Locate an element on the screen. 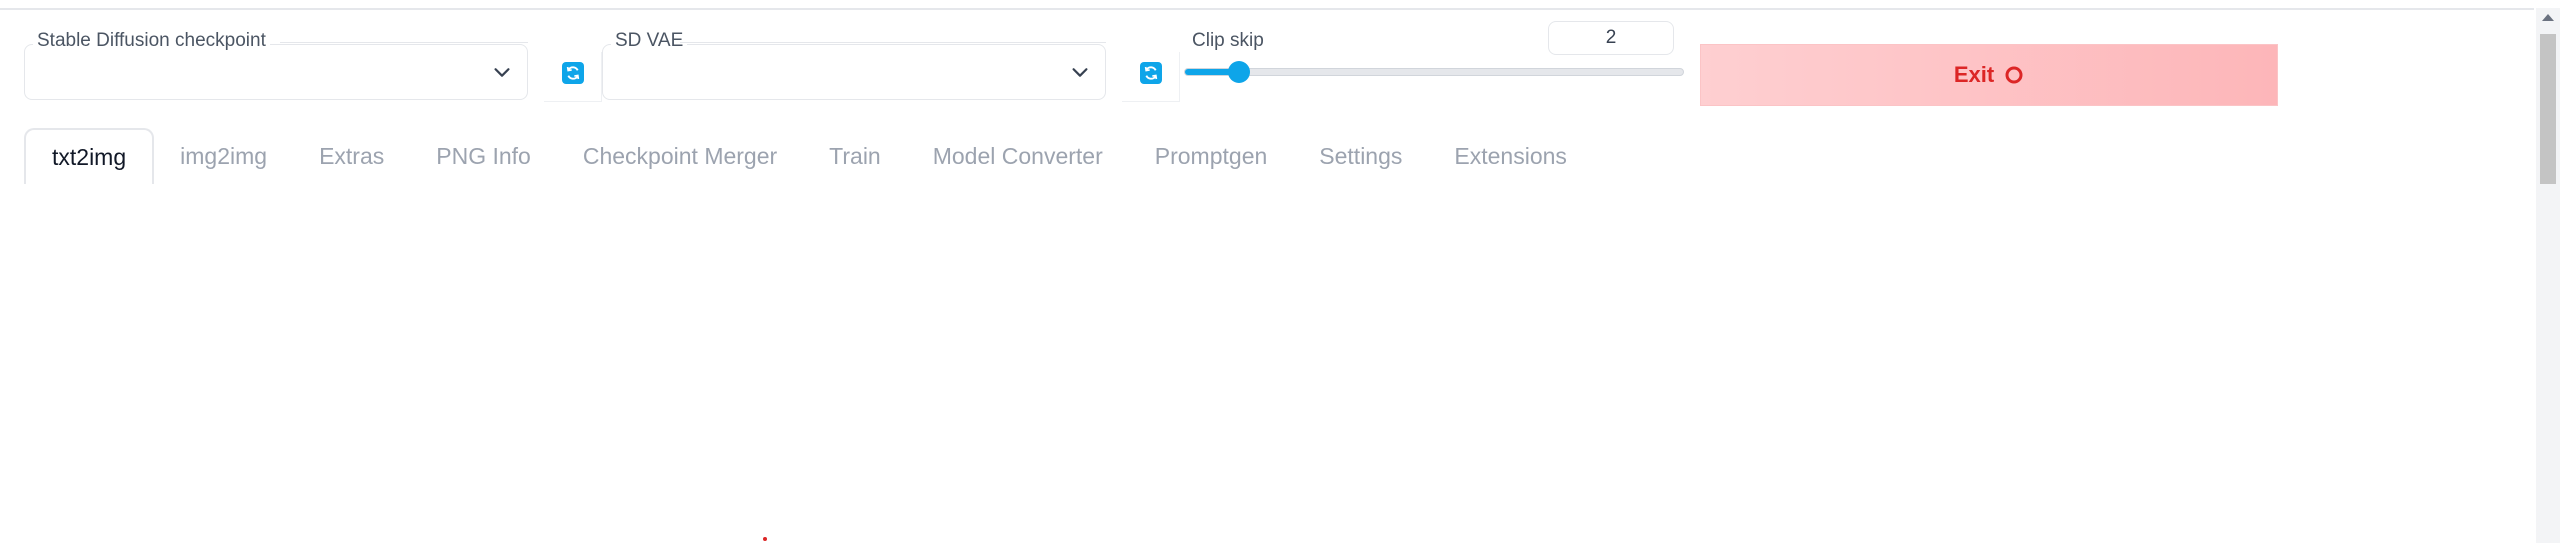 The height and width of the screenshot is (543, 2560). refresh-checkpoint-button is located at coordinates (573, 73).